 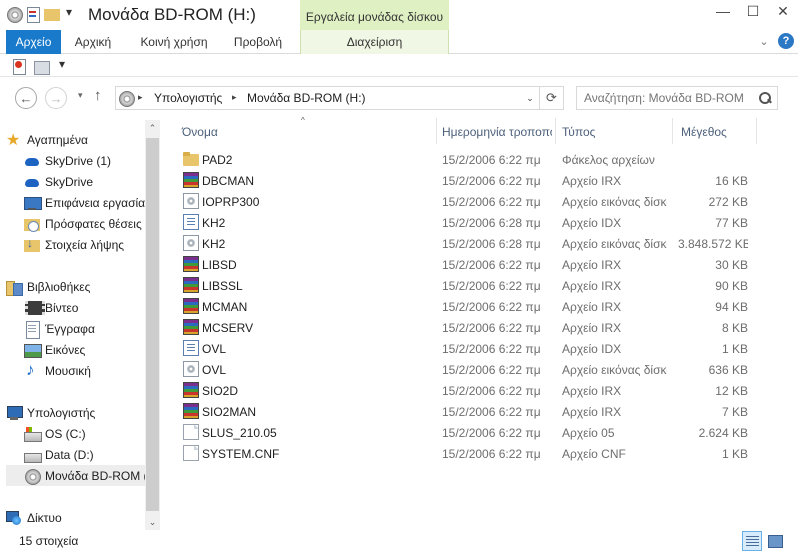 I want to click on refresh-button: ⟳, so click(x=551, y=98).